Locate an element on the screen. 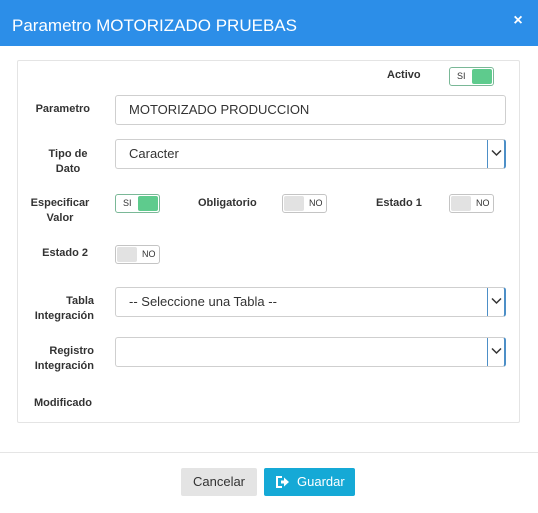 The image size is (538, 513). especificar-valor-label-line2: Valor is located at coordinates (60, 218).